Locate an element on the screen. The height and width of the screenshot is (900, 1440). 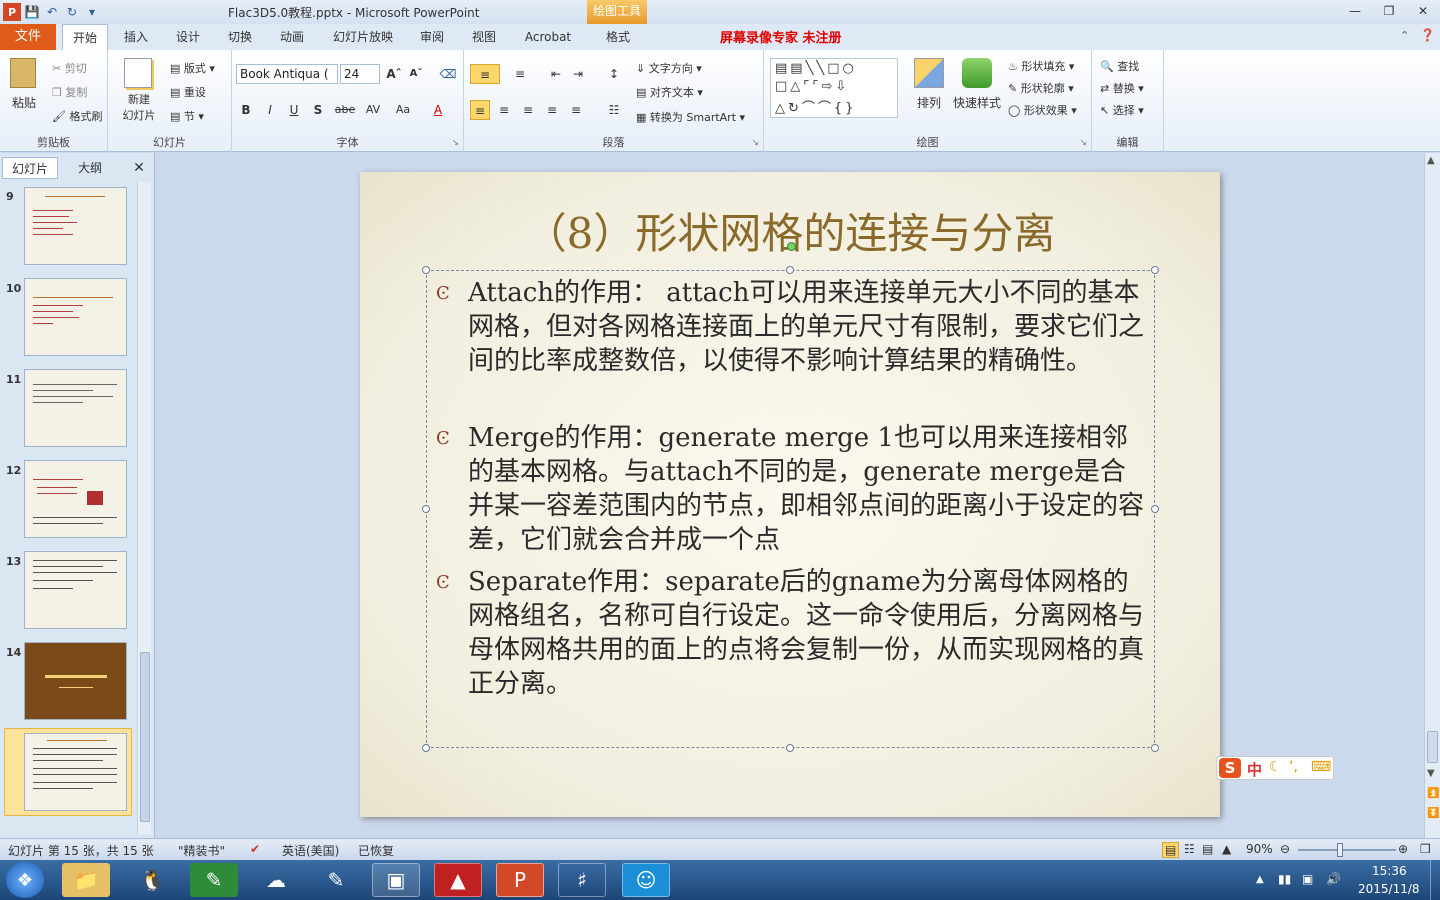
reading-view-icon: ▤ is located at coordinates (1207, 849).